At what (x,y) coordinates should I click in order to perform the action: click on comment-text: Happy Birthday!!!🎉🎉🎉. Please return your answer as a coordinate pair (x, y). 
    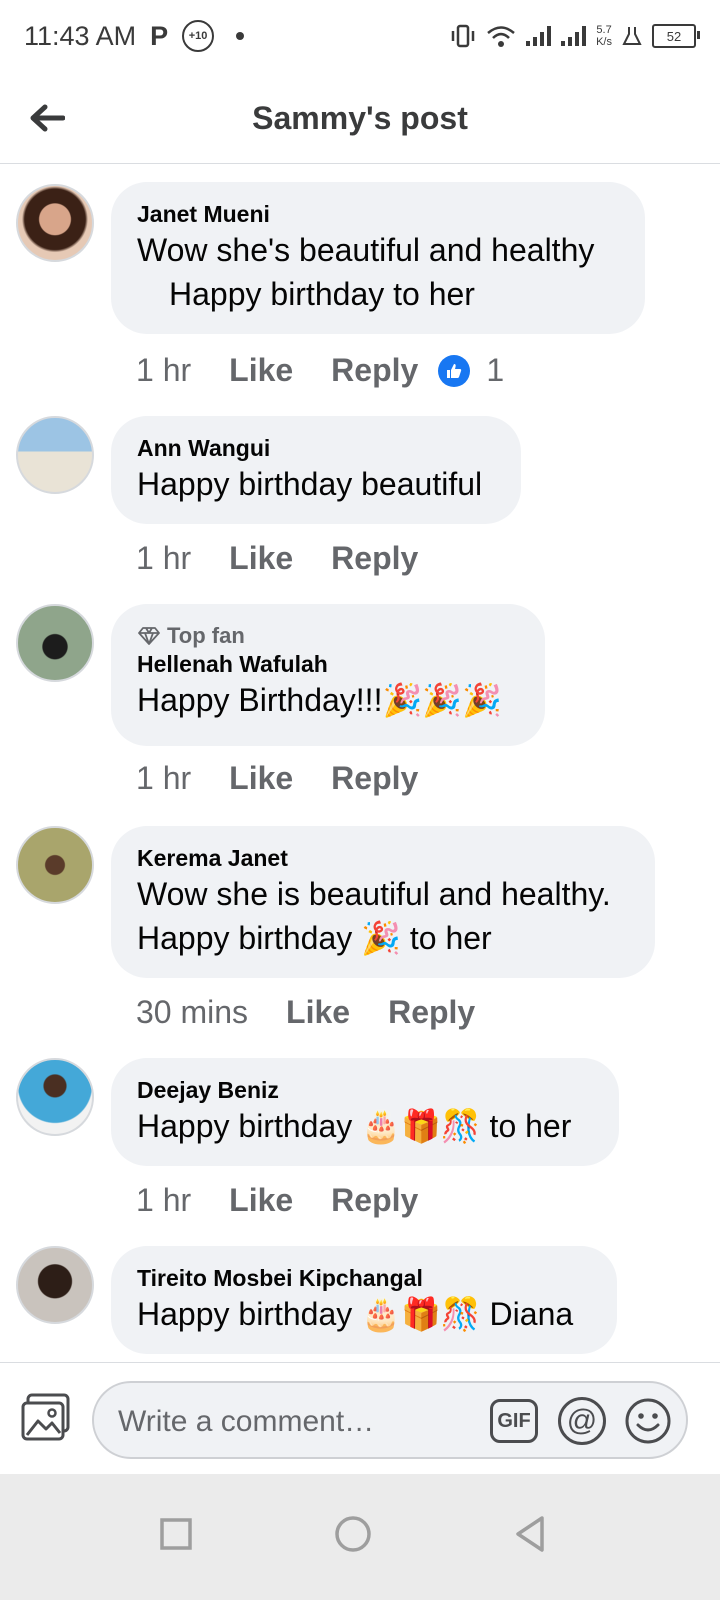
    Looking at the image, I should click on (319, 700).